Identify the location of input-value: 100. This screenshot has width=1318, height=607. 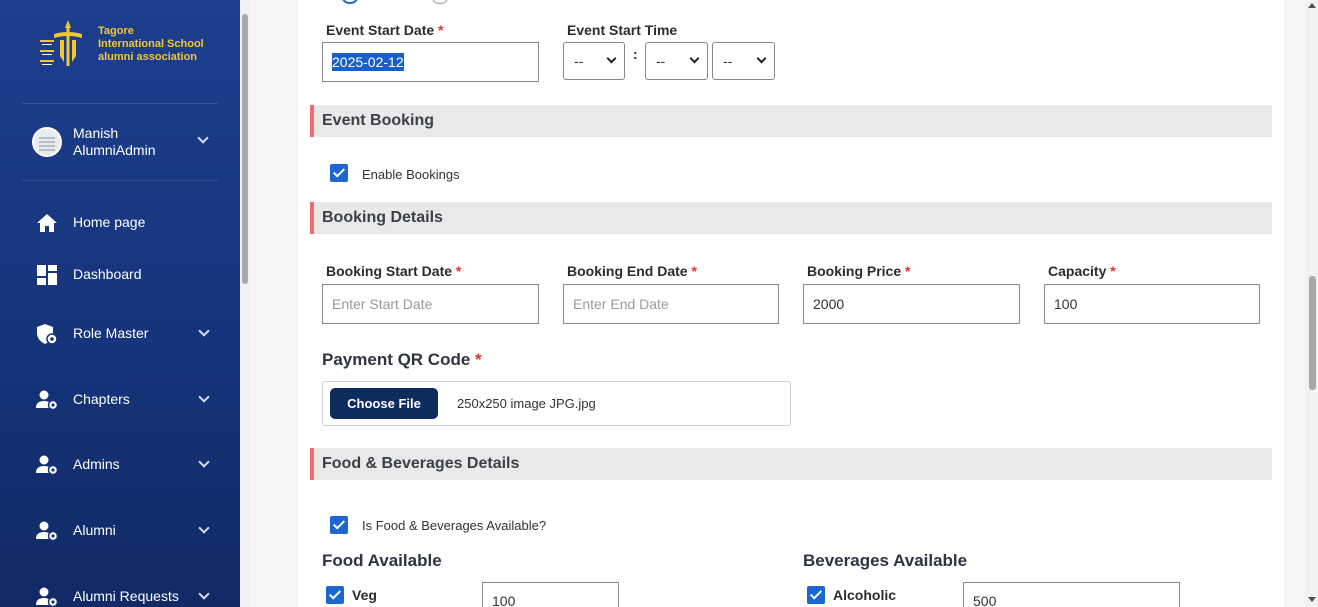
(504, 600).